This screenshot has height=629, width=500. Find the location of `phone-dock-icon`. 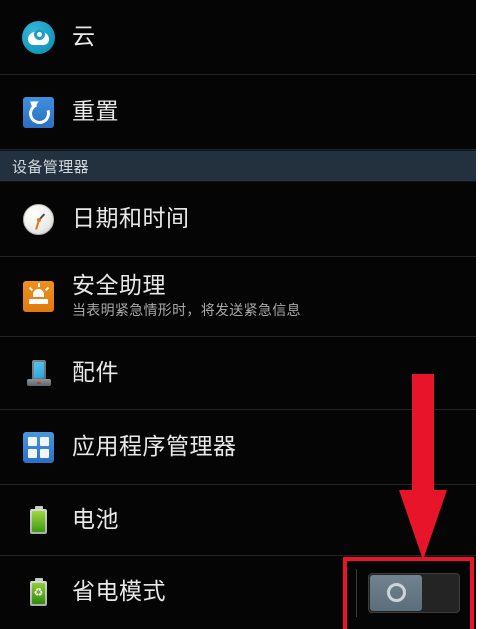

phone-dock-icon is located at coordinates (38, 373).